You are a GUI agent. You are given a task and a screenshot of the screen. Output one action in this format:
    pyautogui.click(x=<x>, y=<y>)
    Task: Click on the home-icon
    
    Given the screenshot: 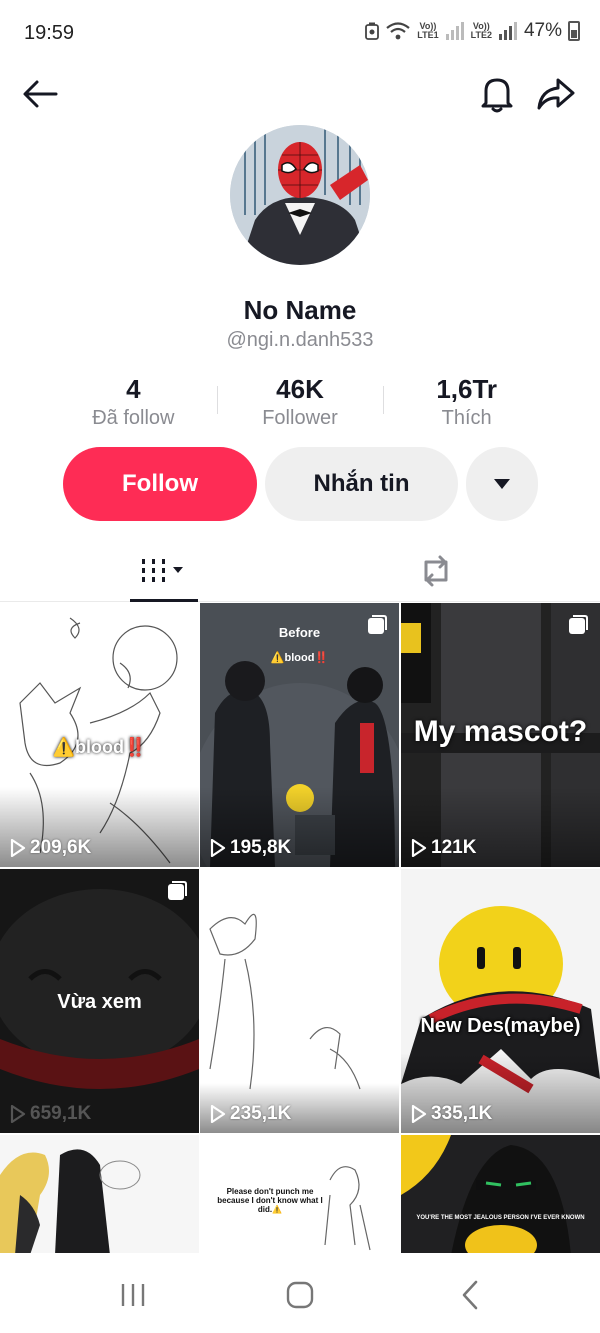 What is the action you would take?
    pyautogui.click(x=300, y=1295)
    